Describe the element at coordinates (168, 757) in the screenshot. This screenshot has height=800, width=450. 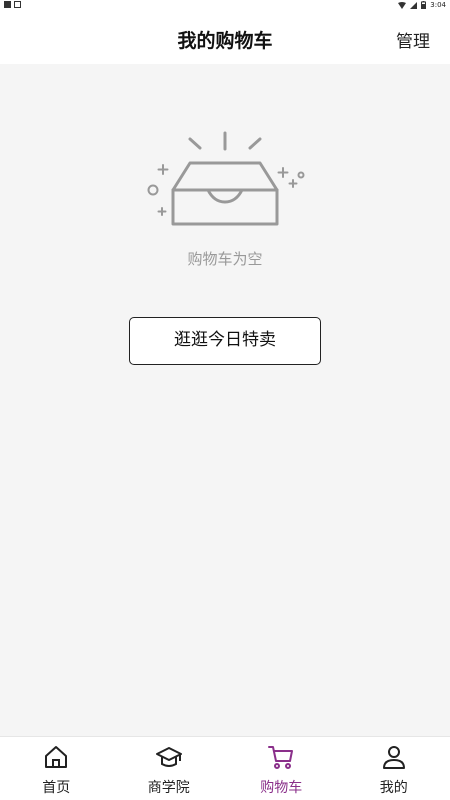
I see `graduation-cap-icon` at that location.